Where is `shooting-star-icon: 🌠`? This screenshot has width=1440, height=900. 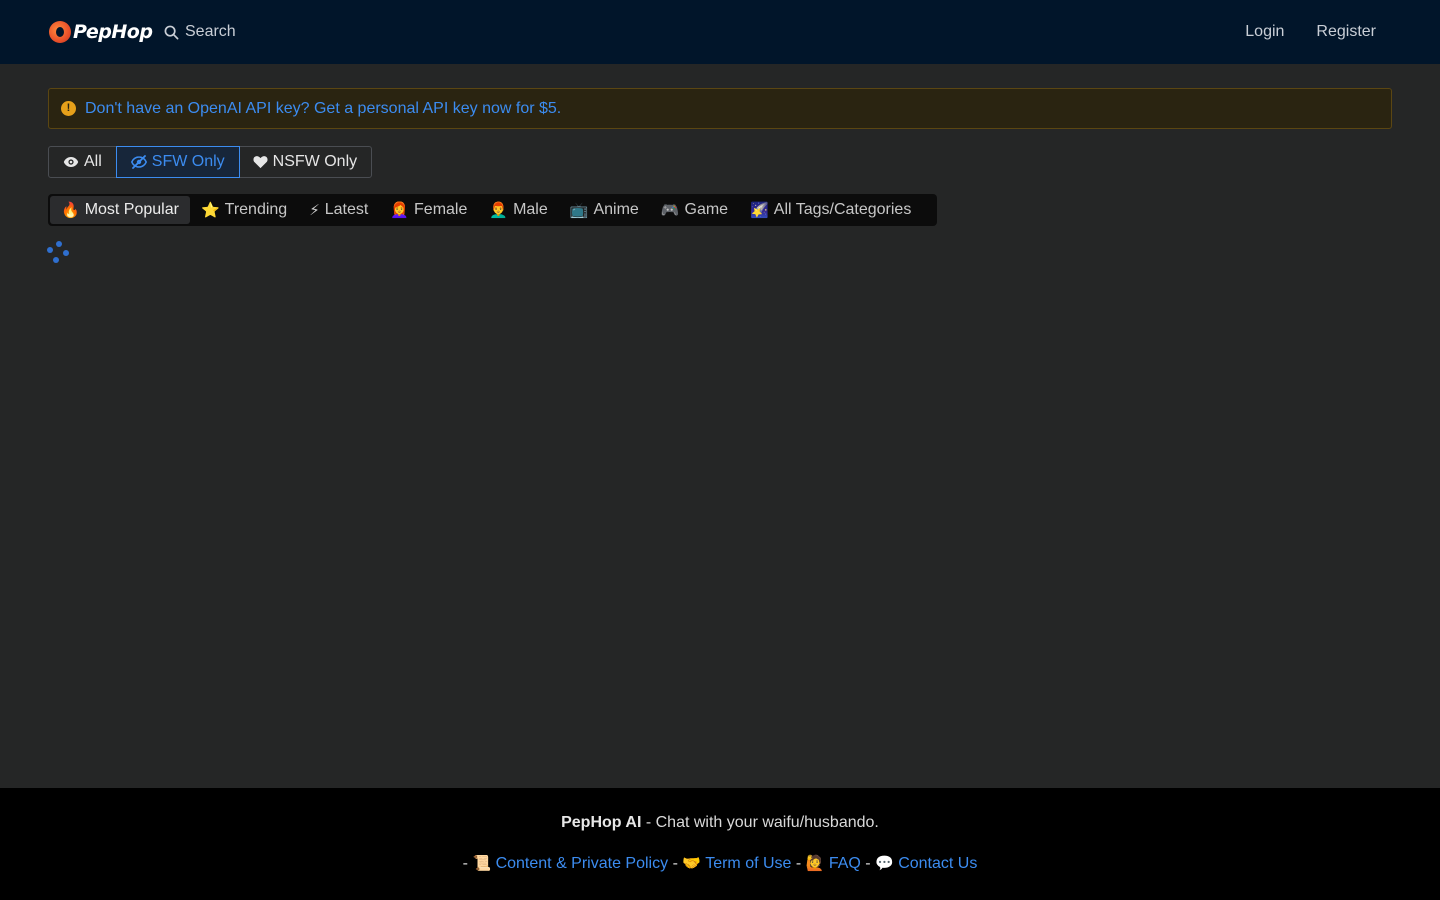 shooting-star-icon: 🌠 is located at coordinates (759, 210).